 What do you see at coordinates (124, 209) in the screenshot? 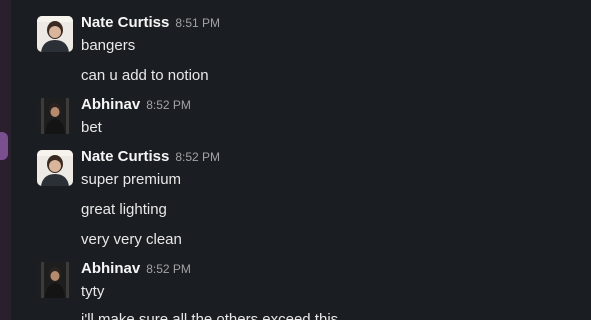
I see `message-text: great lighting` at bounding box center [124, 209].